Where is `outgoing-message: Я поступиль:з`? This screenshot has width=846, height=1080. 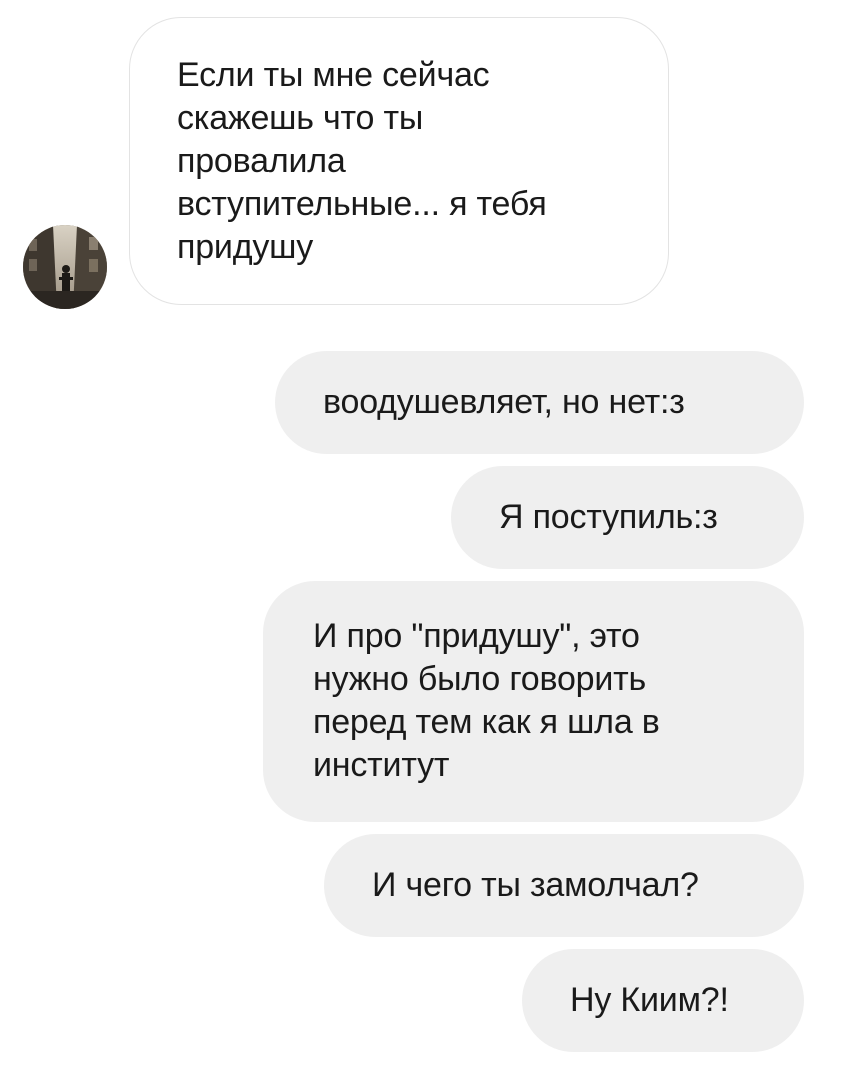
outgoing-message: Я поступиль:з is located at coordinates (627, 517).